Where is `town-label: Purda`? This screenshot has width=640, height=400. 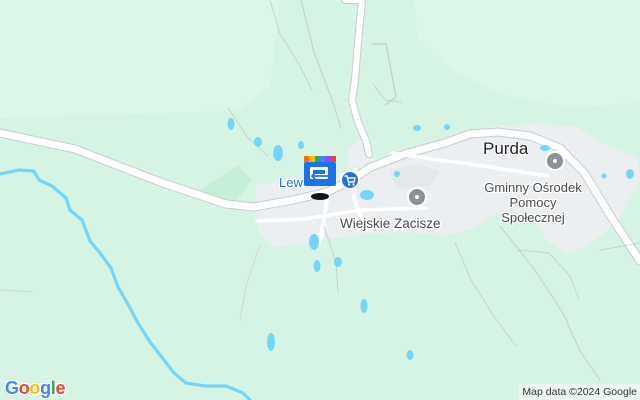 town-label: Purda is located at coordinates (506, 148).